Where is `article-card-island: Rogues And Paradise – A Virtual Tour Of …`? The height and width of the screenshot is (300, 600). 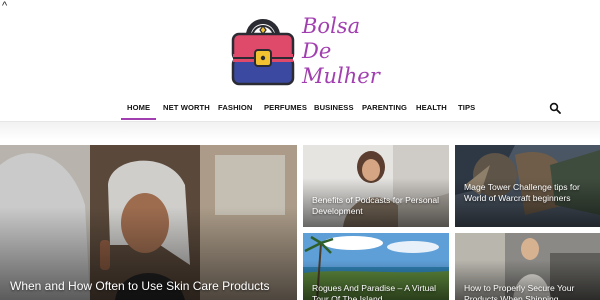 article-card-island: Rogues And Paradise – A Virtual Tour Of … is located at coordinates (376, 266).